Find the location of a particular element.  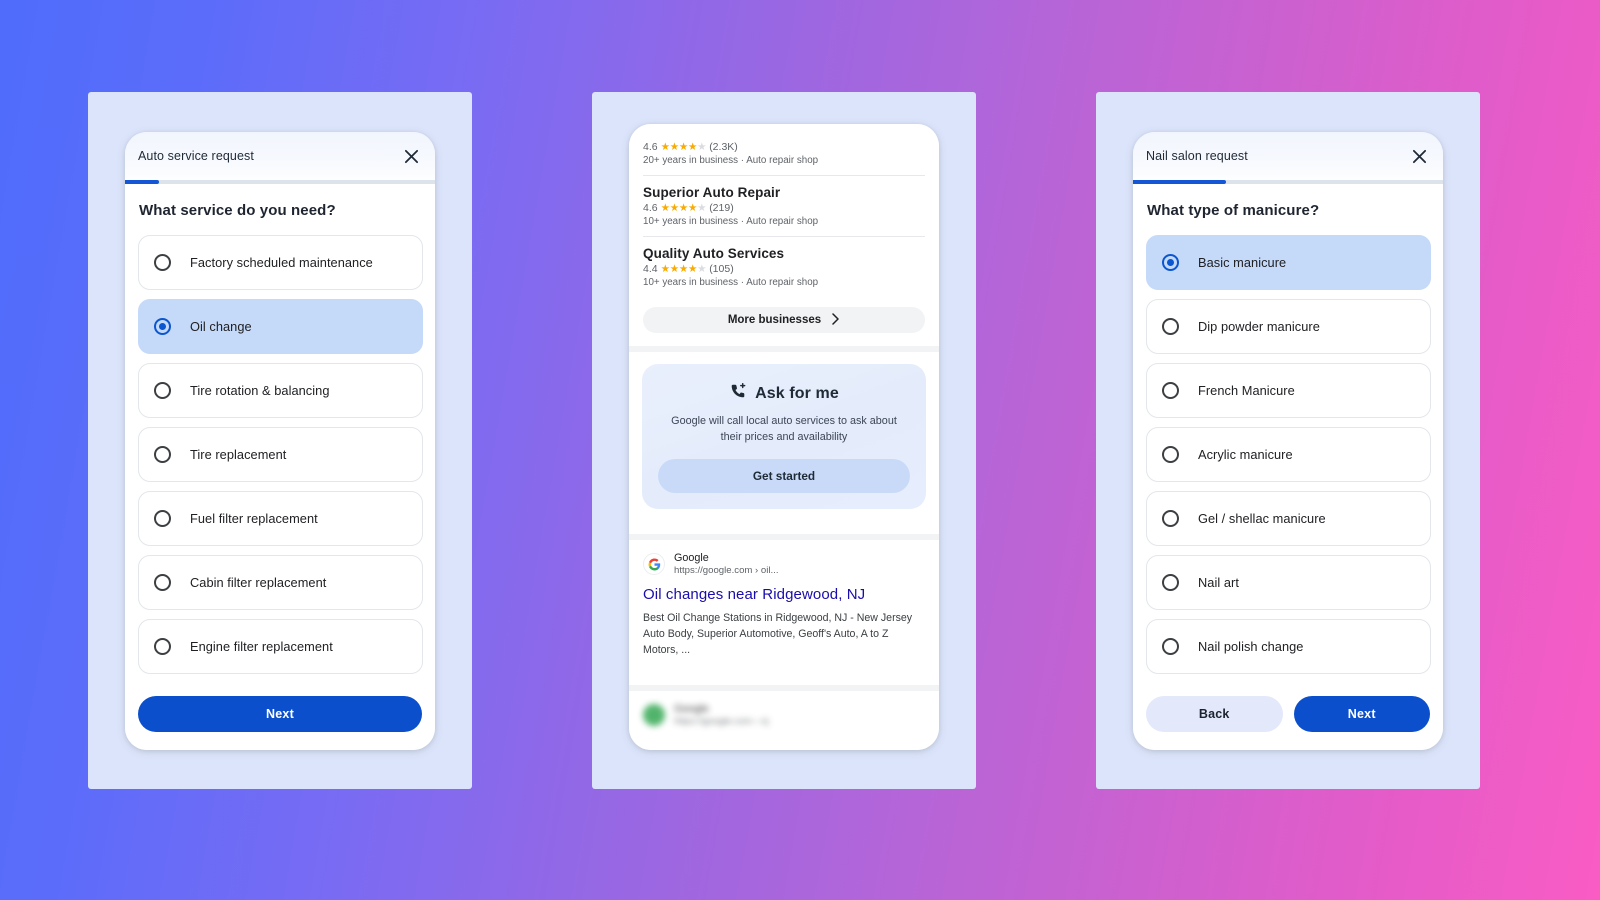

option-label: Dip powder manicure is located at coordinates (1259, 326).